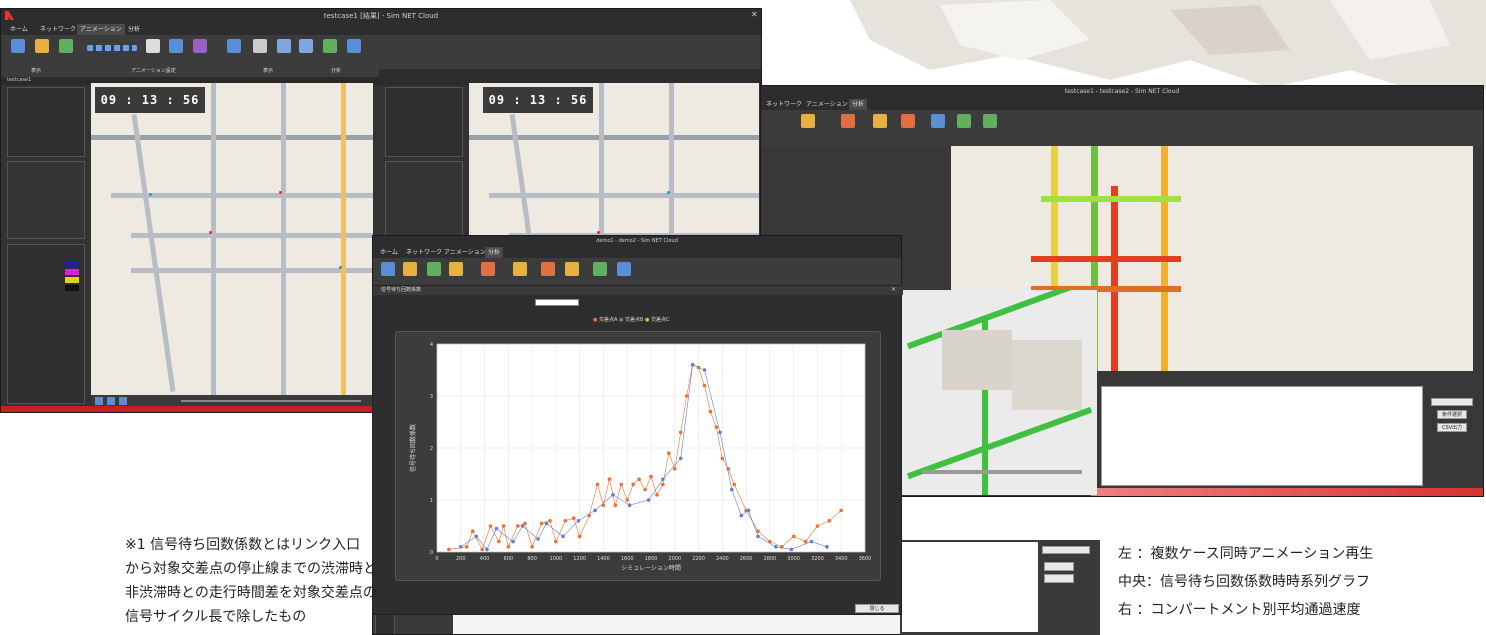 The width and height of the screenshot is (1486, 635). What do you see at coordinates (1452, 414) in the screenshot?
I see `condition-button: 条件選択` at bounding box center [1452, 414].